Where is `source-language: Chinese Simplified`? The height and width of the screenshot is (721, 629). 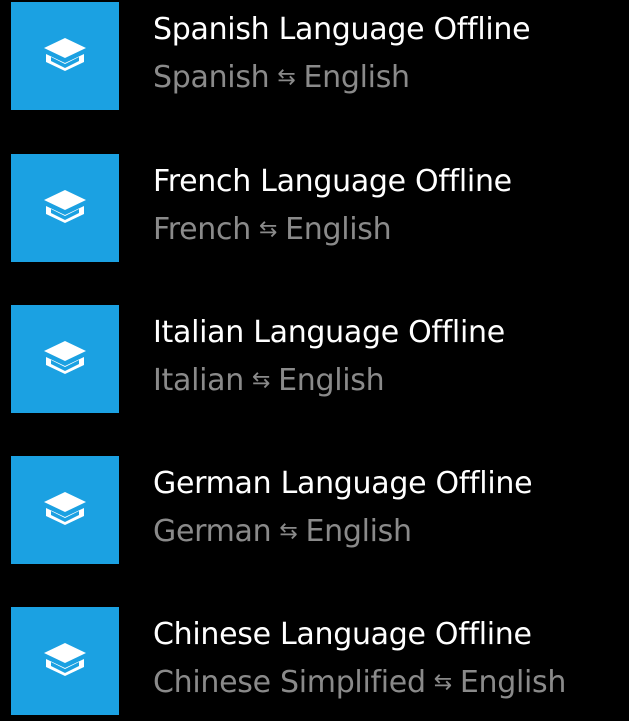
source-language: Chinese Simplified is located at coordinates (289, 682).